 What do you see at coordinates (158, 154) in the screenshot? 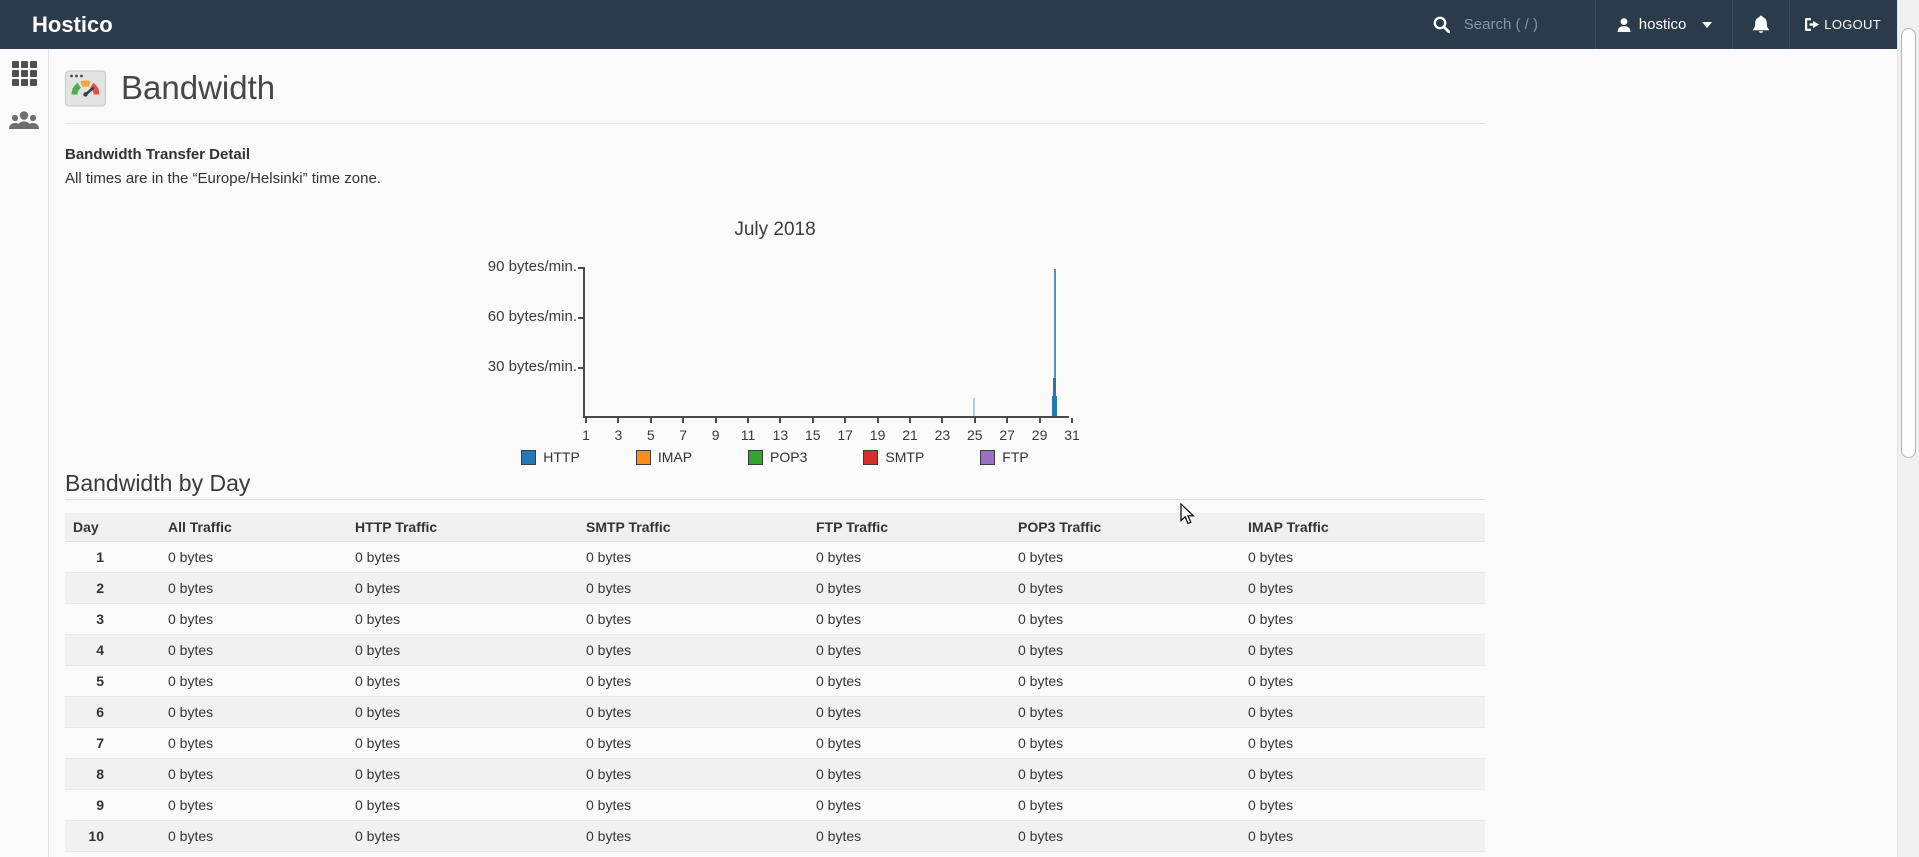
I see `section-heading: Bandwidth Transfer Detail` at bounding box center [158, 154].